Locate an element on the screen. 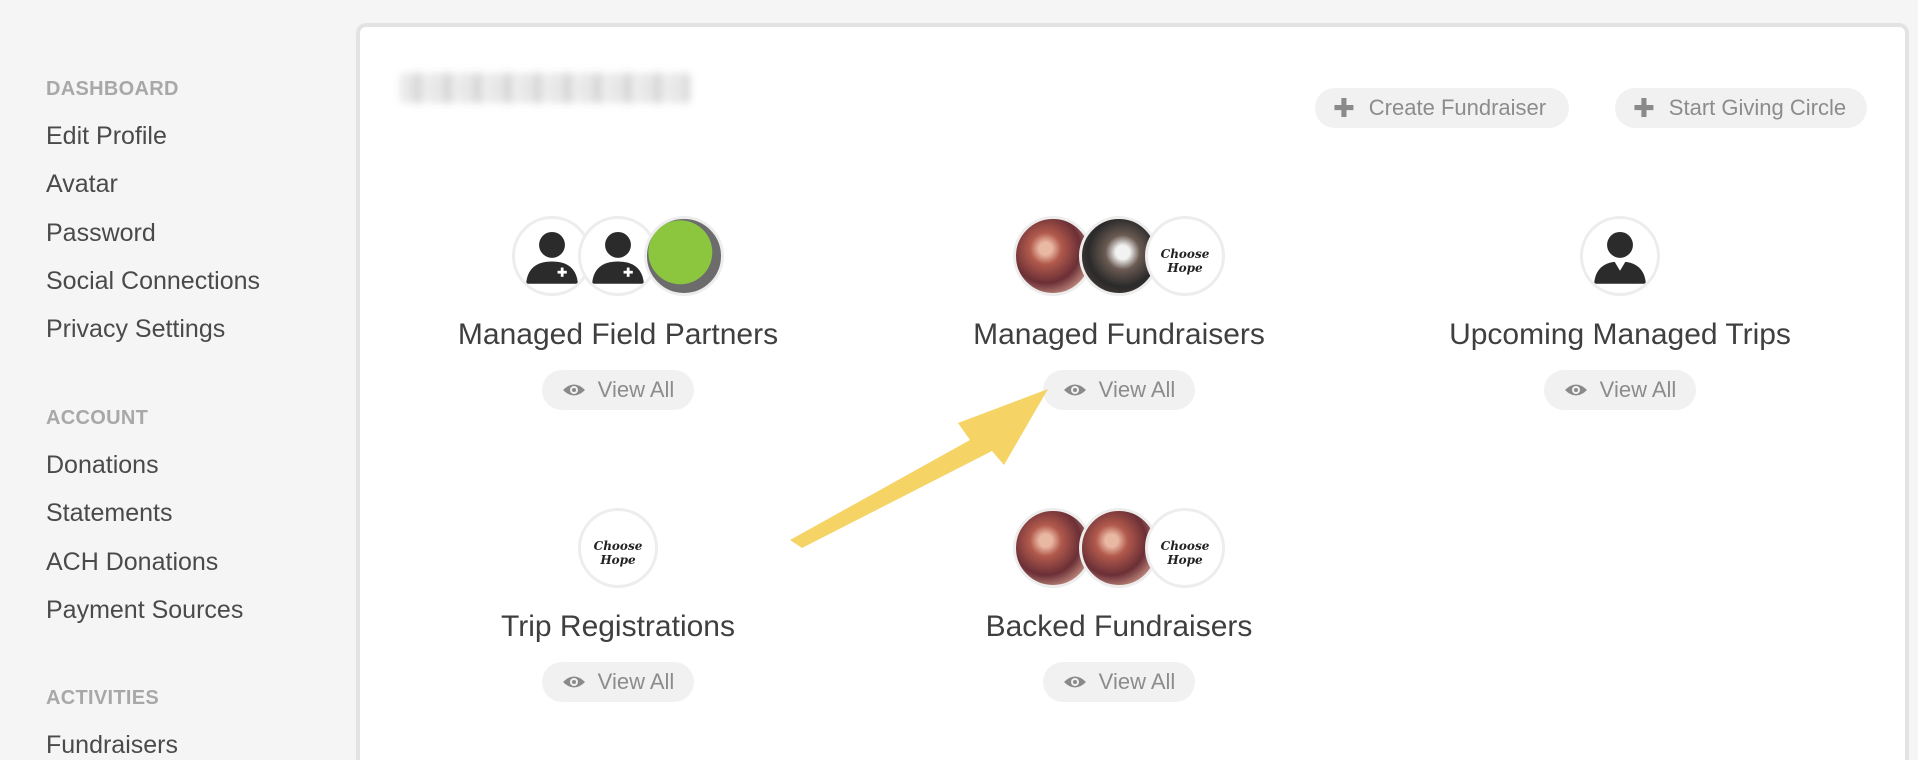  sidebar-item-social-connections: Social Connections is located at coordinates (153, 281).